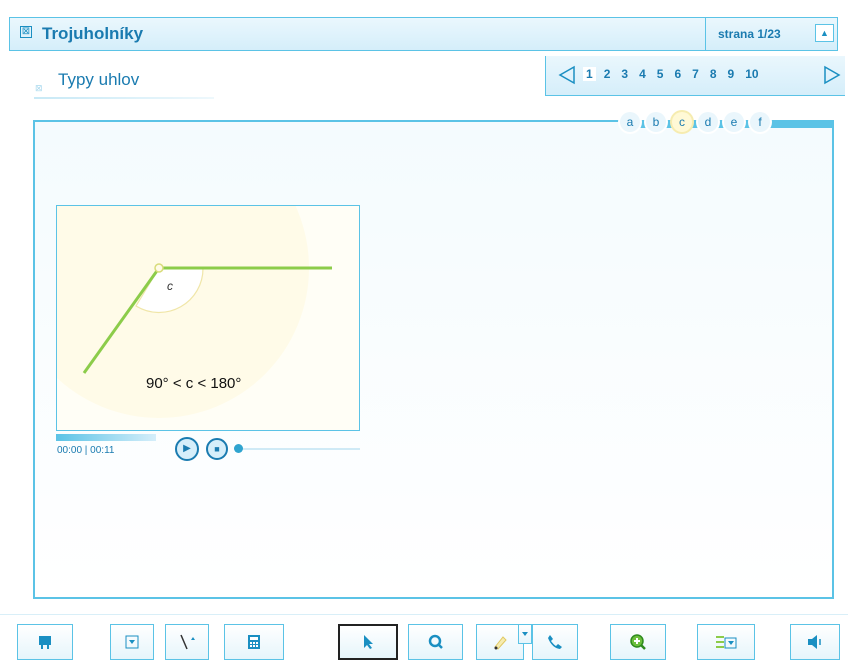 This screenshot has width=848, height=670. I want to click on page-link: 3, so click(624, 74).